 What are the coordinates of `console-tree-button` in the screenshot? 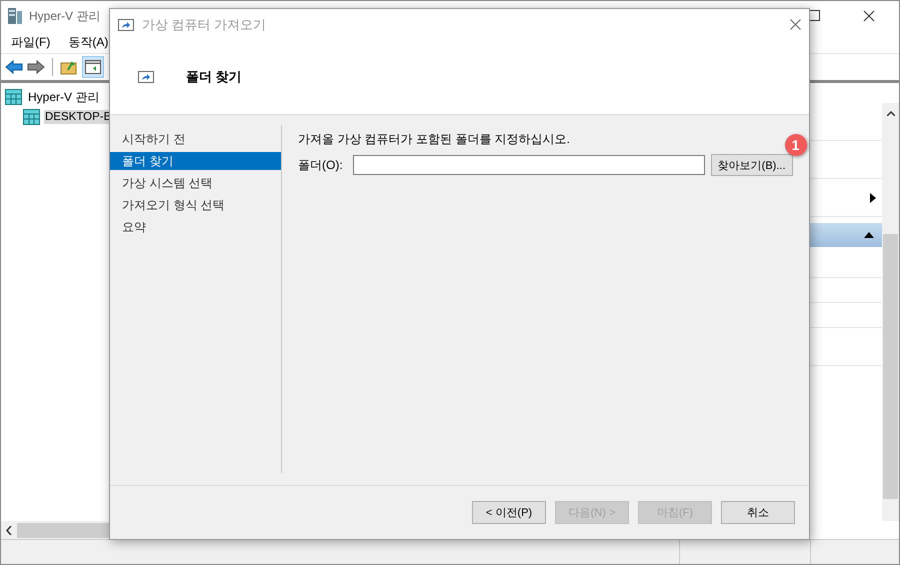 It's located at (93, 67).